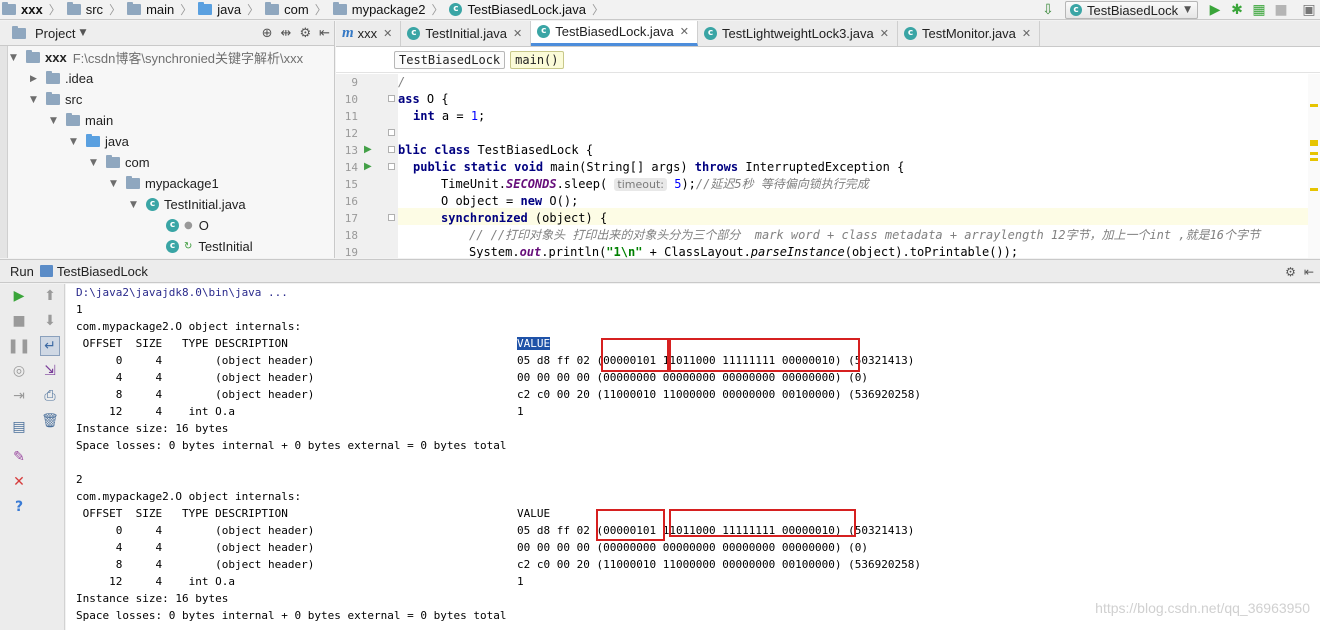  I want to click on run-config-tab: TestBiasedLock, so click(102, 271).